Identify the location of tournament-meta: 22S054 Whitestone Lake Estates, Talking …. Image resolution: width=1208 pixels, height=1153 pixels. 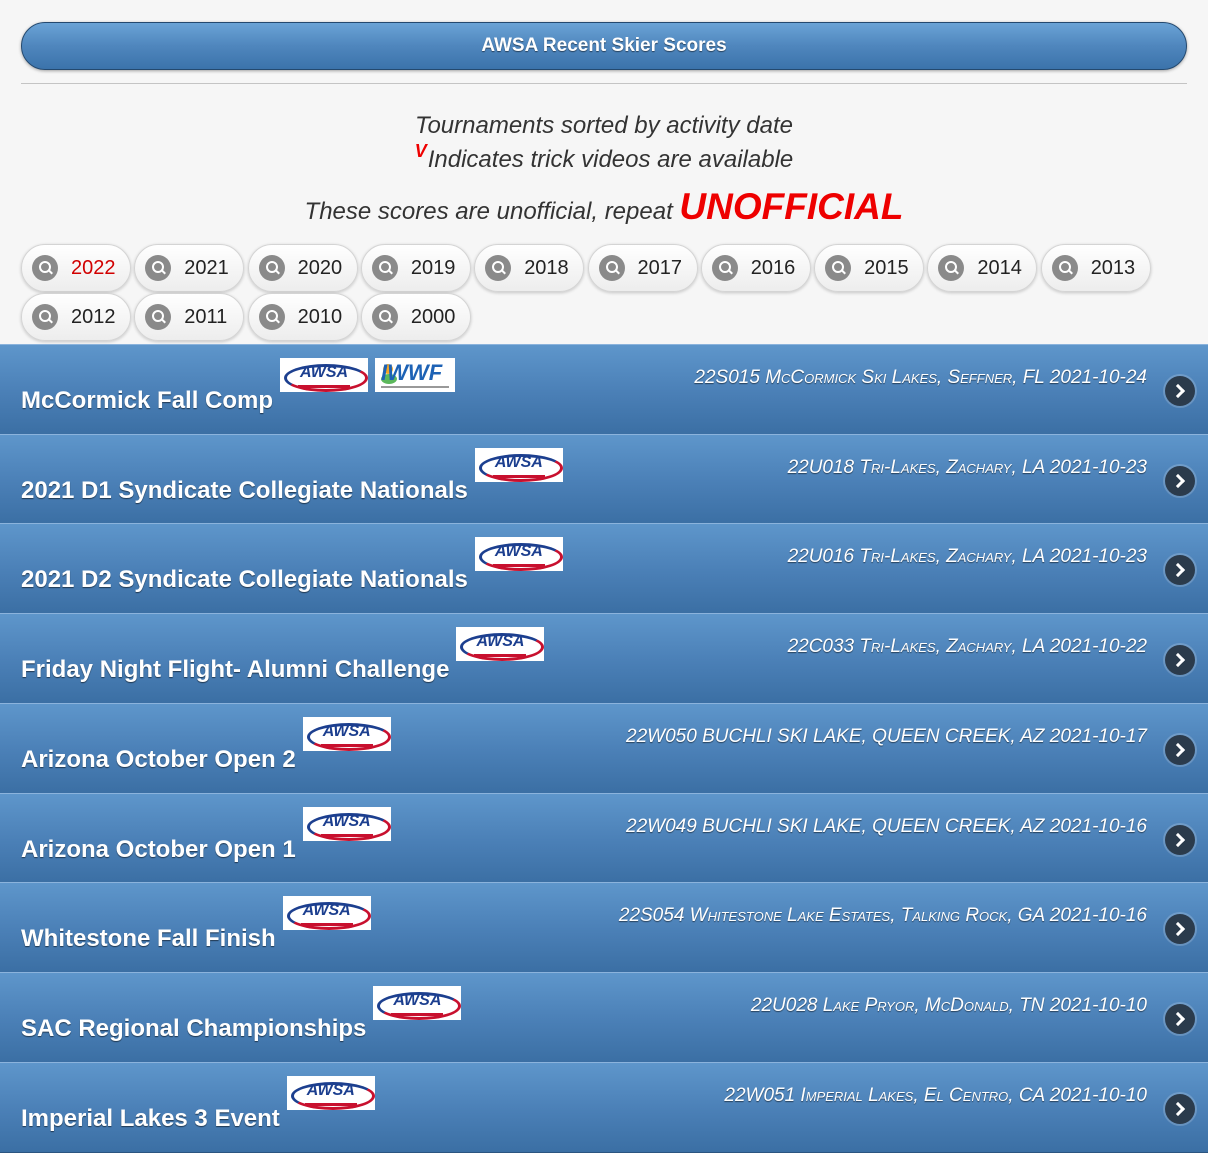
(882, 916).